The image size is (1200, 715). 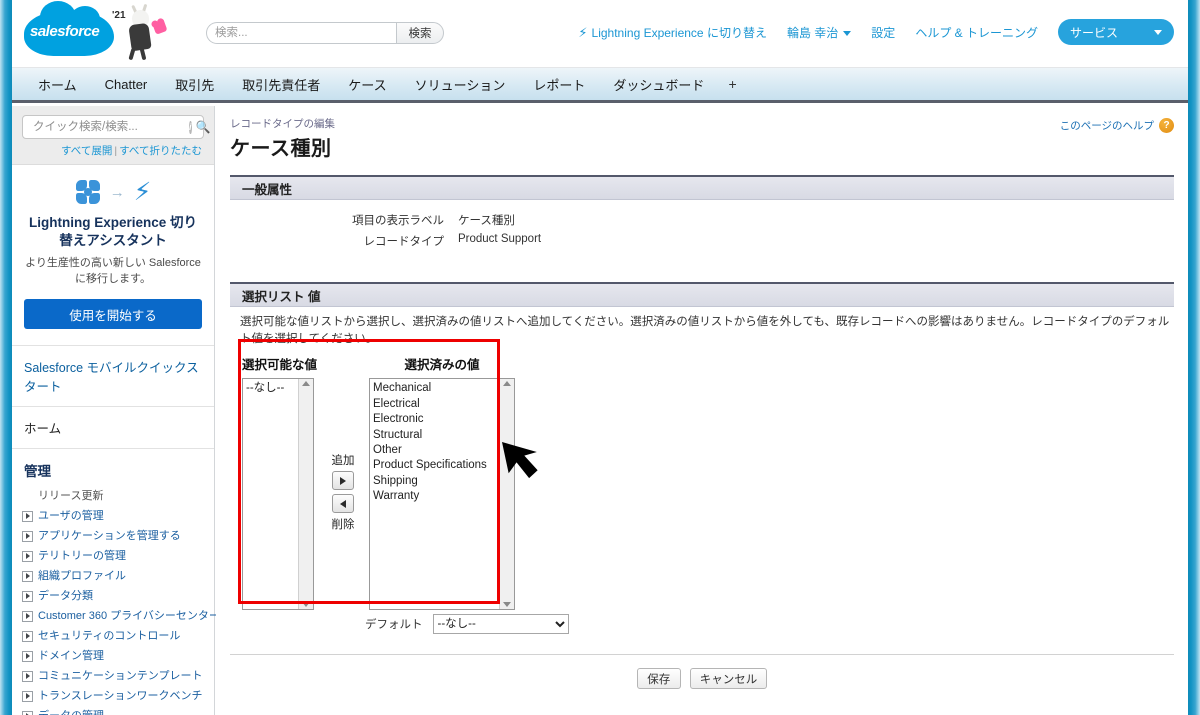 I want to click on info-icon: i, so click(x=190, y=127).